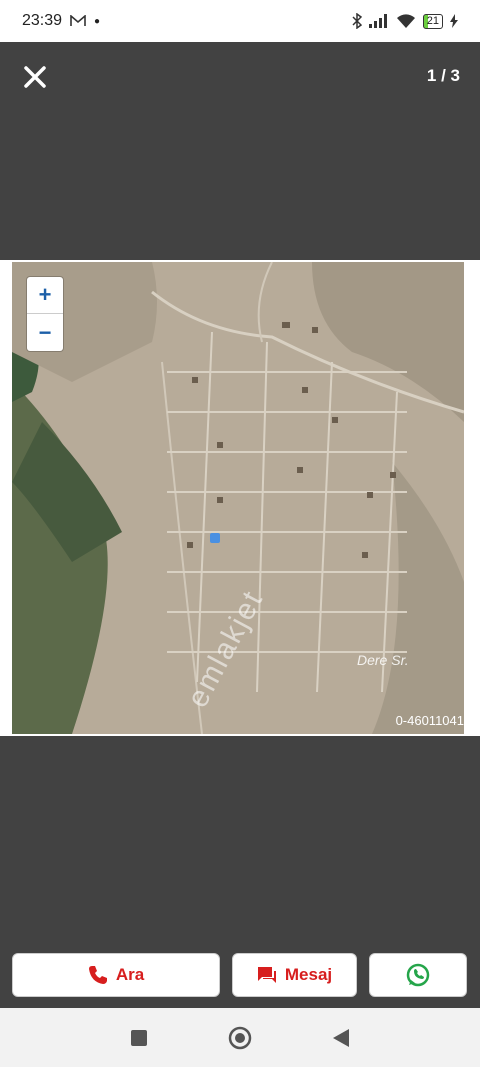  I want to click on message-button: Mesaj, so click(294, 975).